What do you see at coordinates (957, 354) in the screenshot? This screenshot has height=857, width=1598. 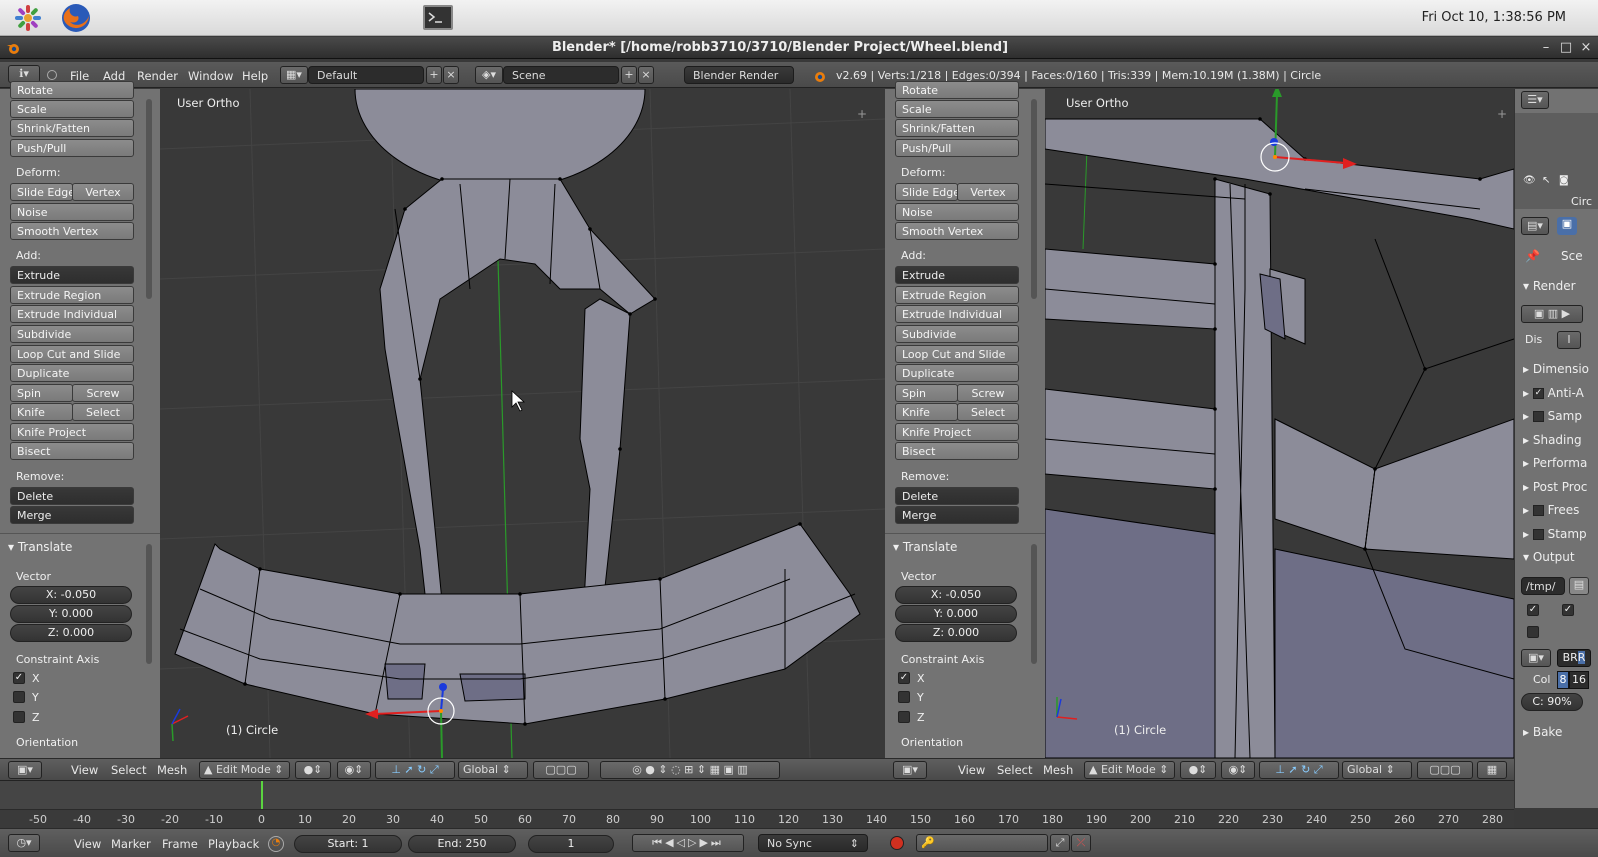 I see `tool-loop-cut-2: Loop Cut and Slide` at bounding box center [957, 354].